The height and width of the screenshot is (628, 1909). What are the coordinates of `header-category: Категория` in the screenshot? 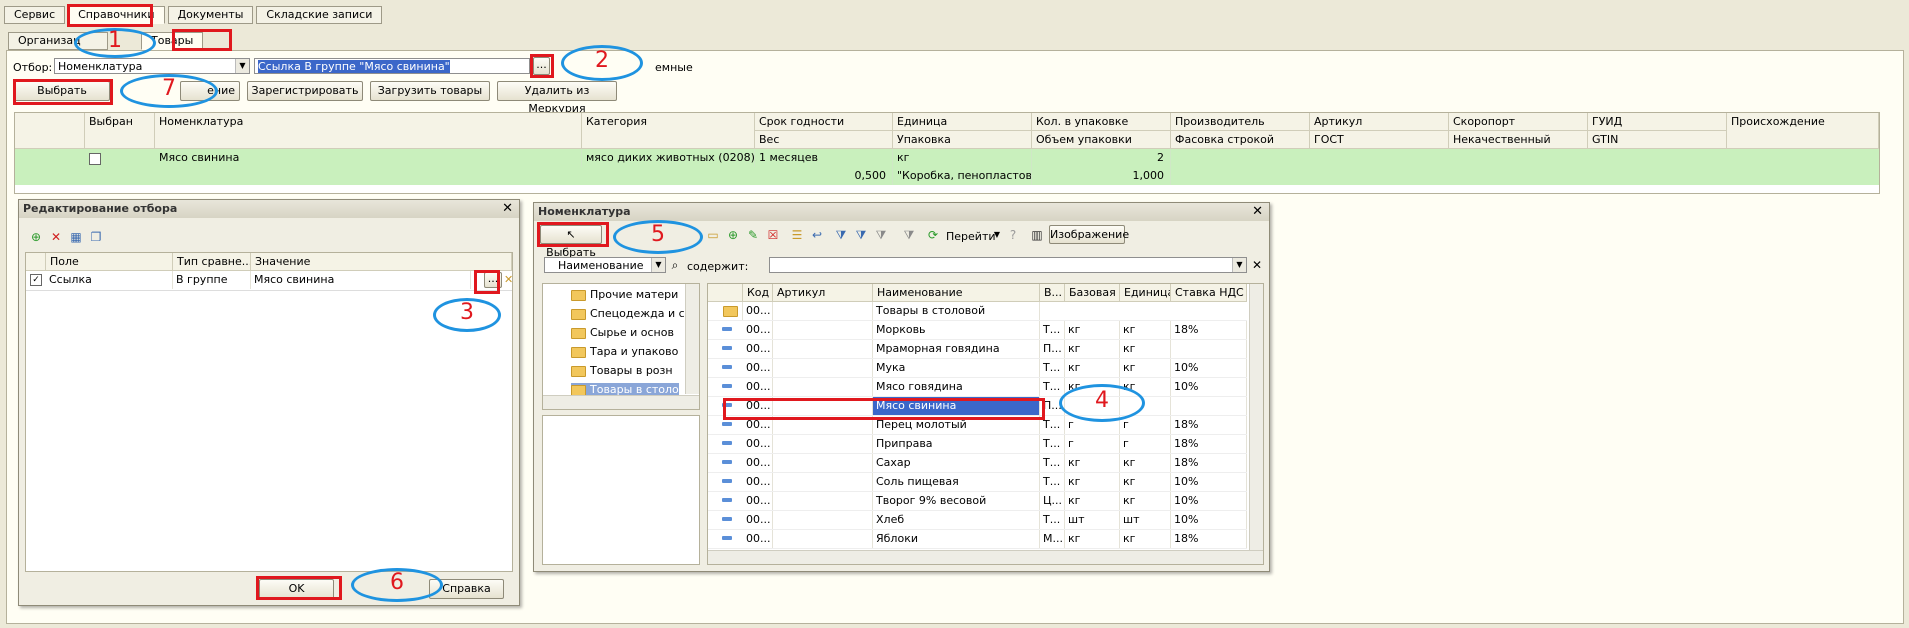 It's located at (668, 131).